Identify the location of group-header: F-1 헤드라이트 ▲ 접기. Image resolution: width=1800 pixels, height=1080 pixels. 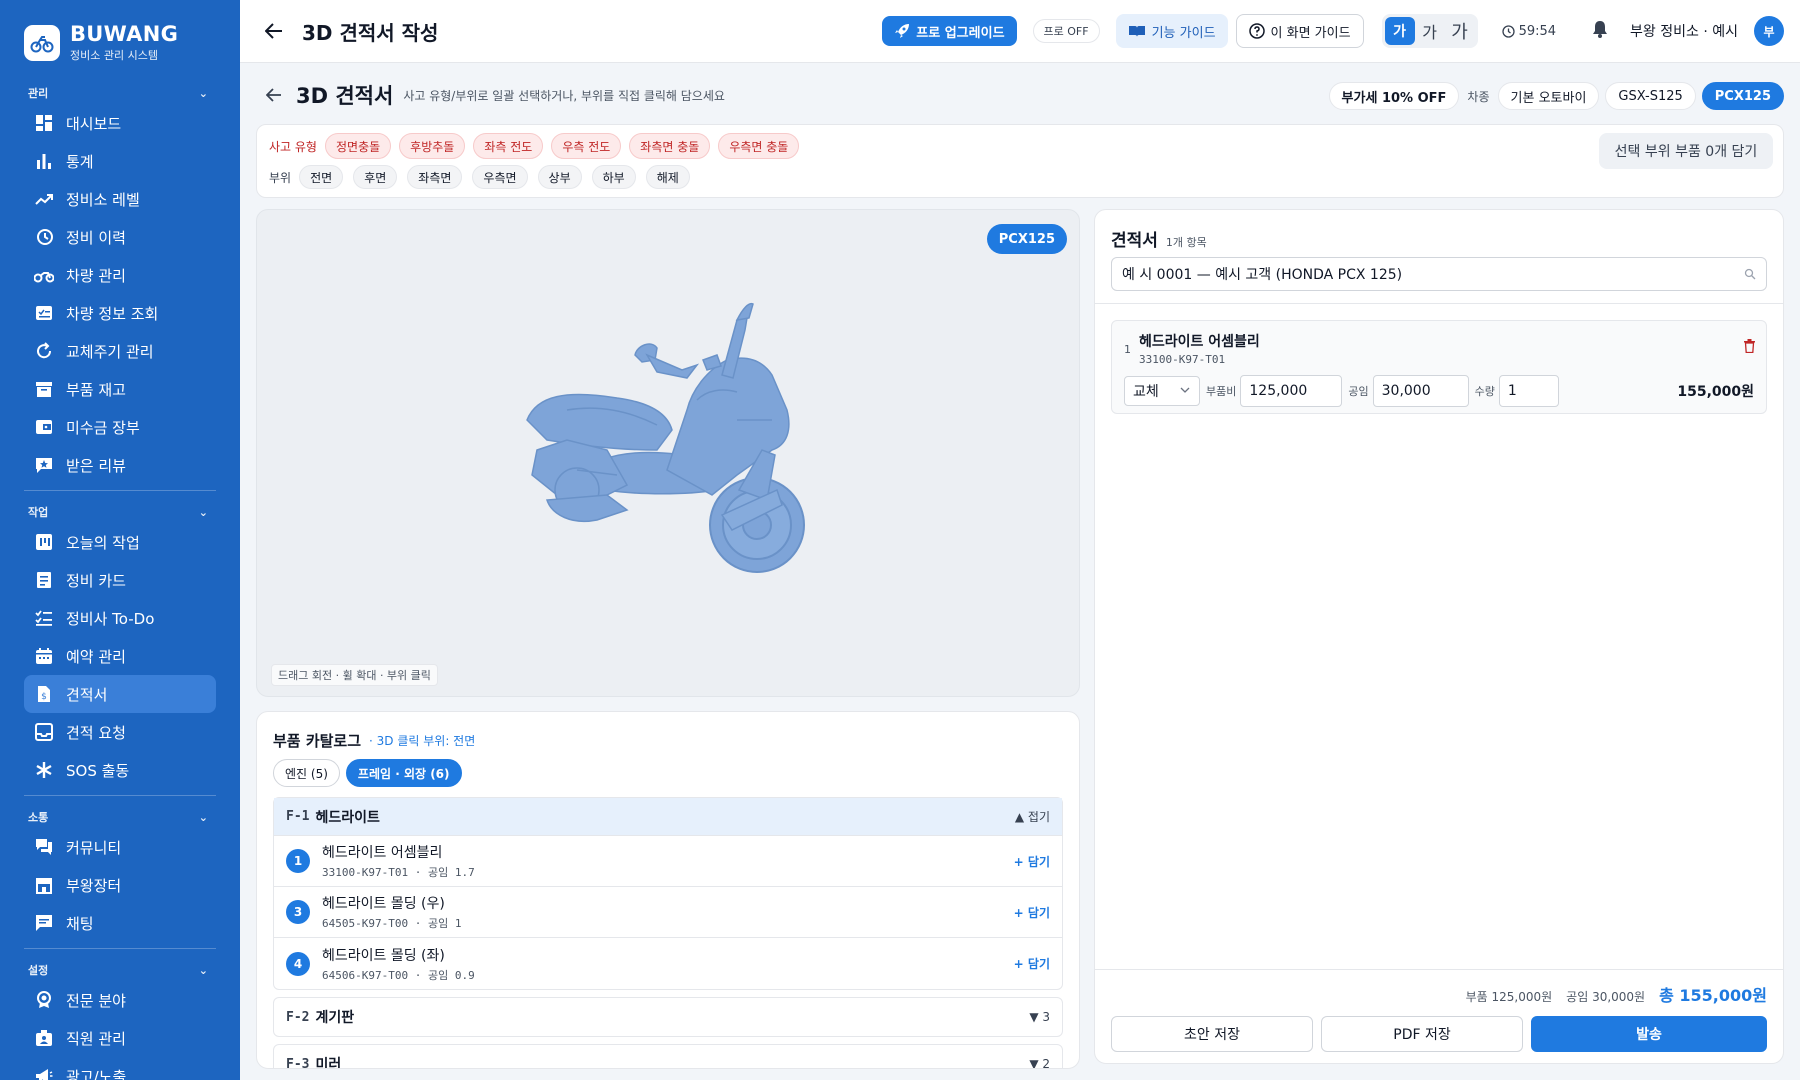
(668, 817).